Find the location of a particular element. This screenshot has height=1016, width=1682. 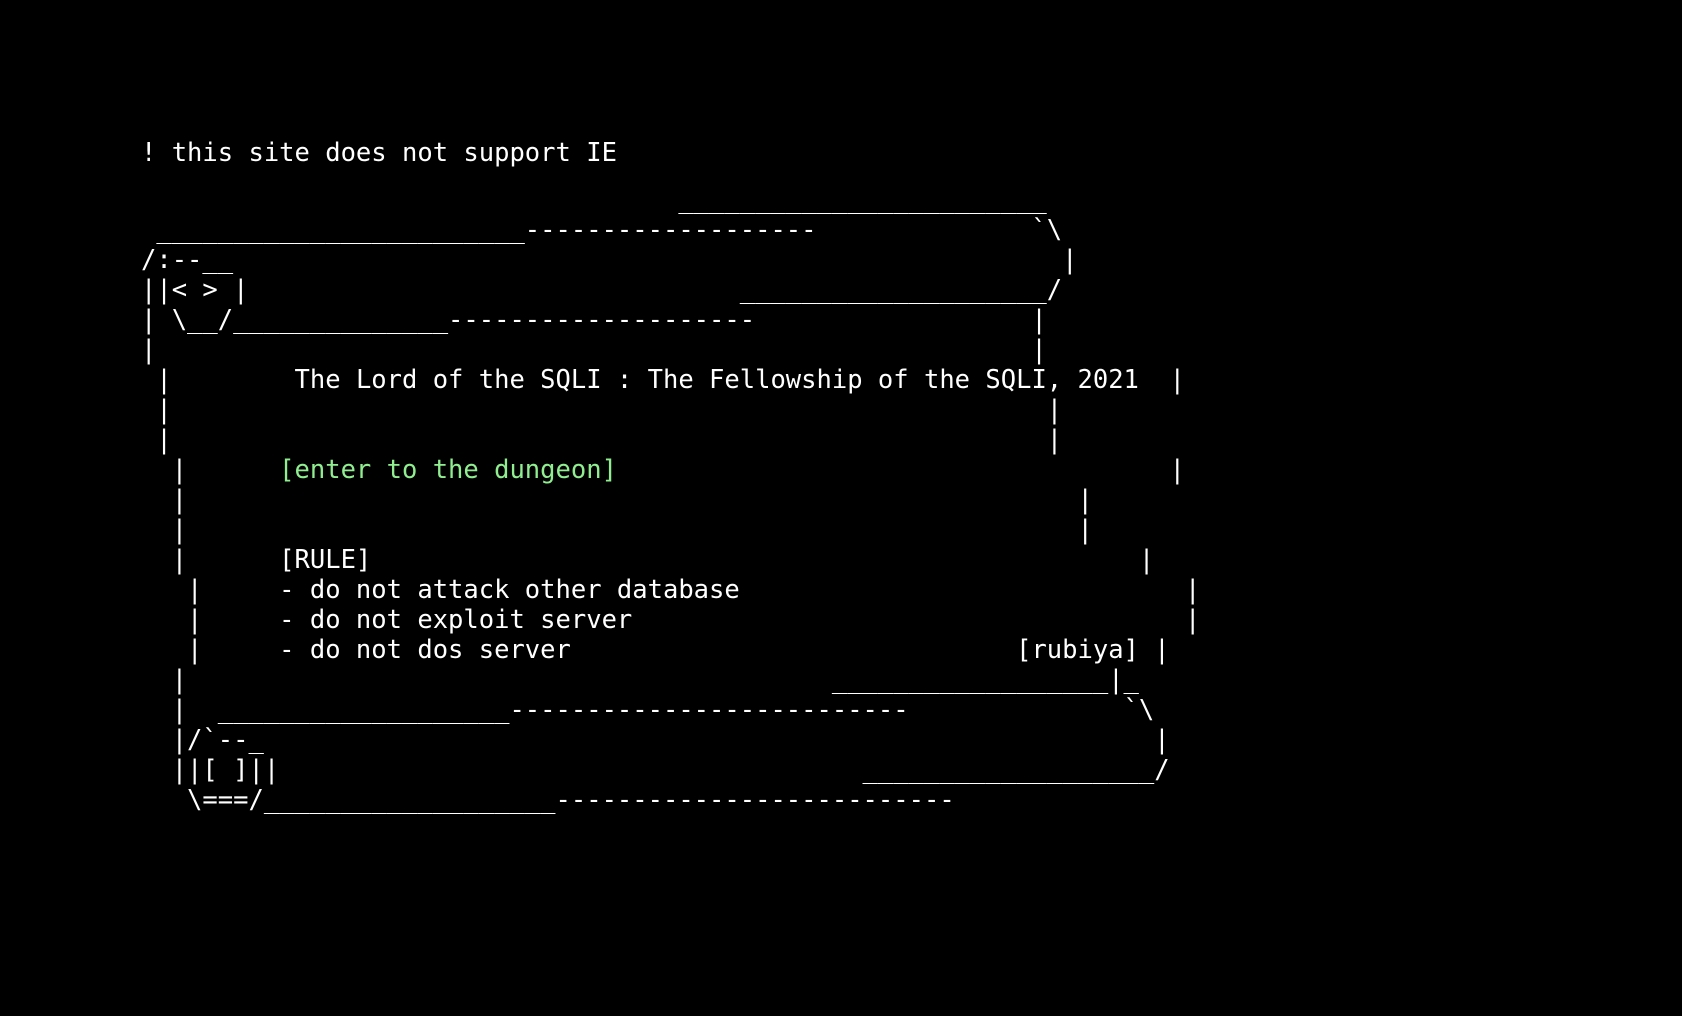

scroll-mid-line-2: | | is located at coordinates (602, 440).